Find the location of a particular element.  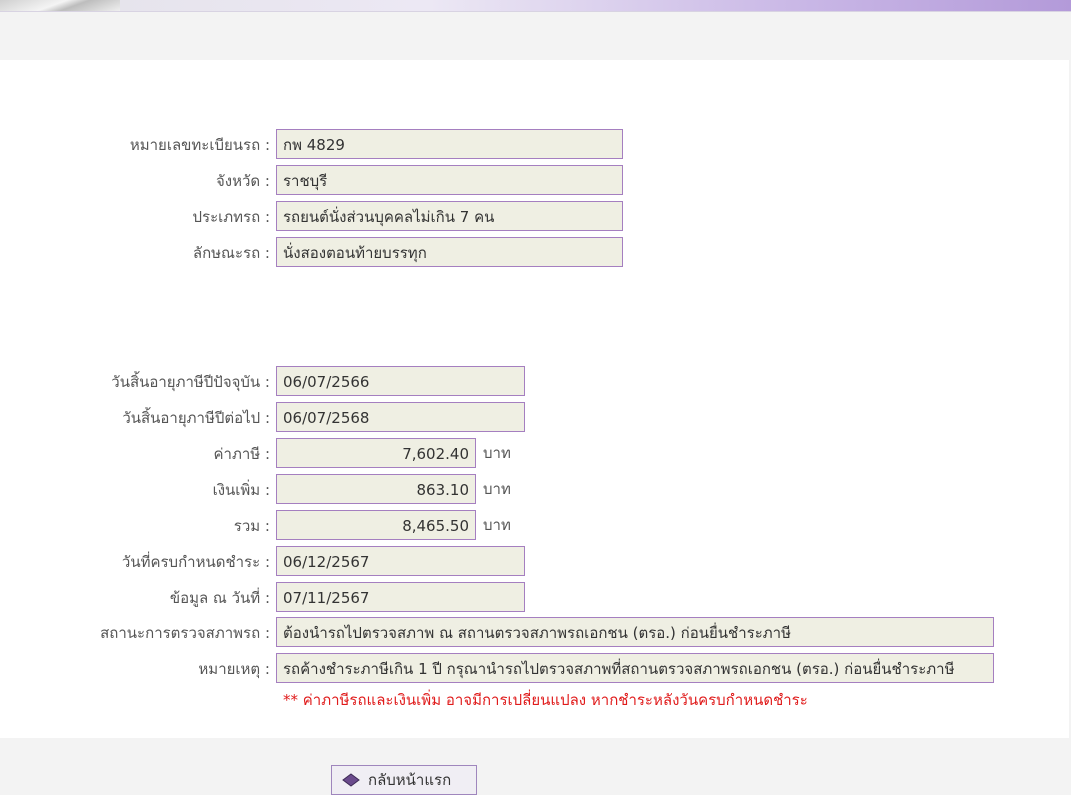

back-home-button: กลับหน้าแรก is located at coordinates (404, 780).